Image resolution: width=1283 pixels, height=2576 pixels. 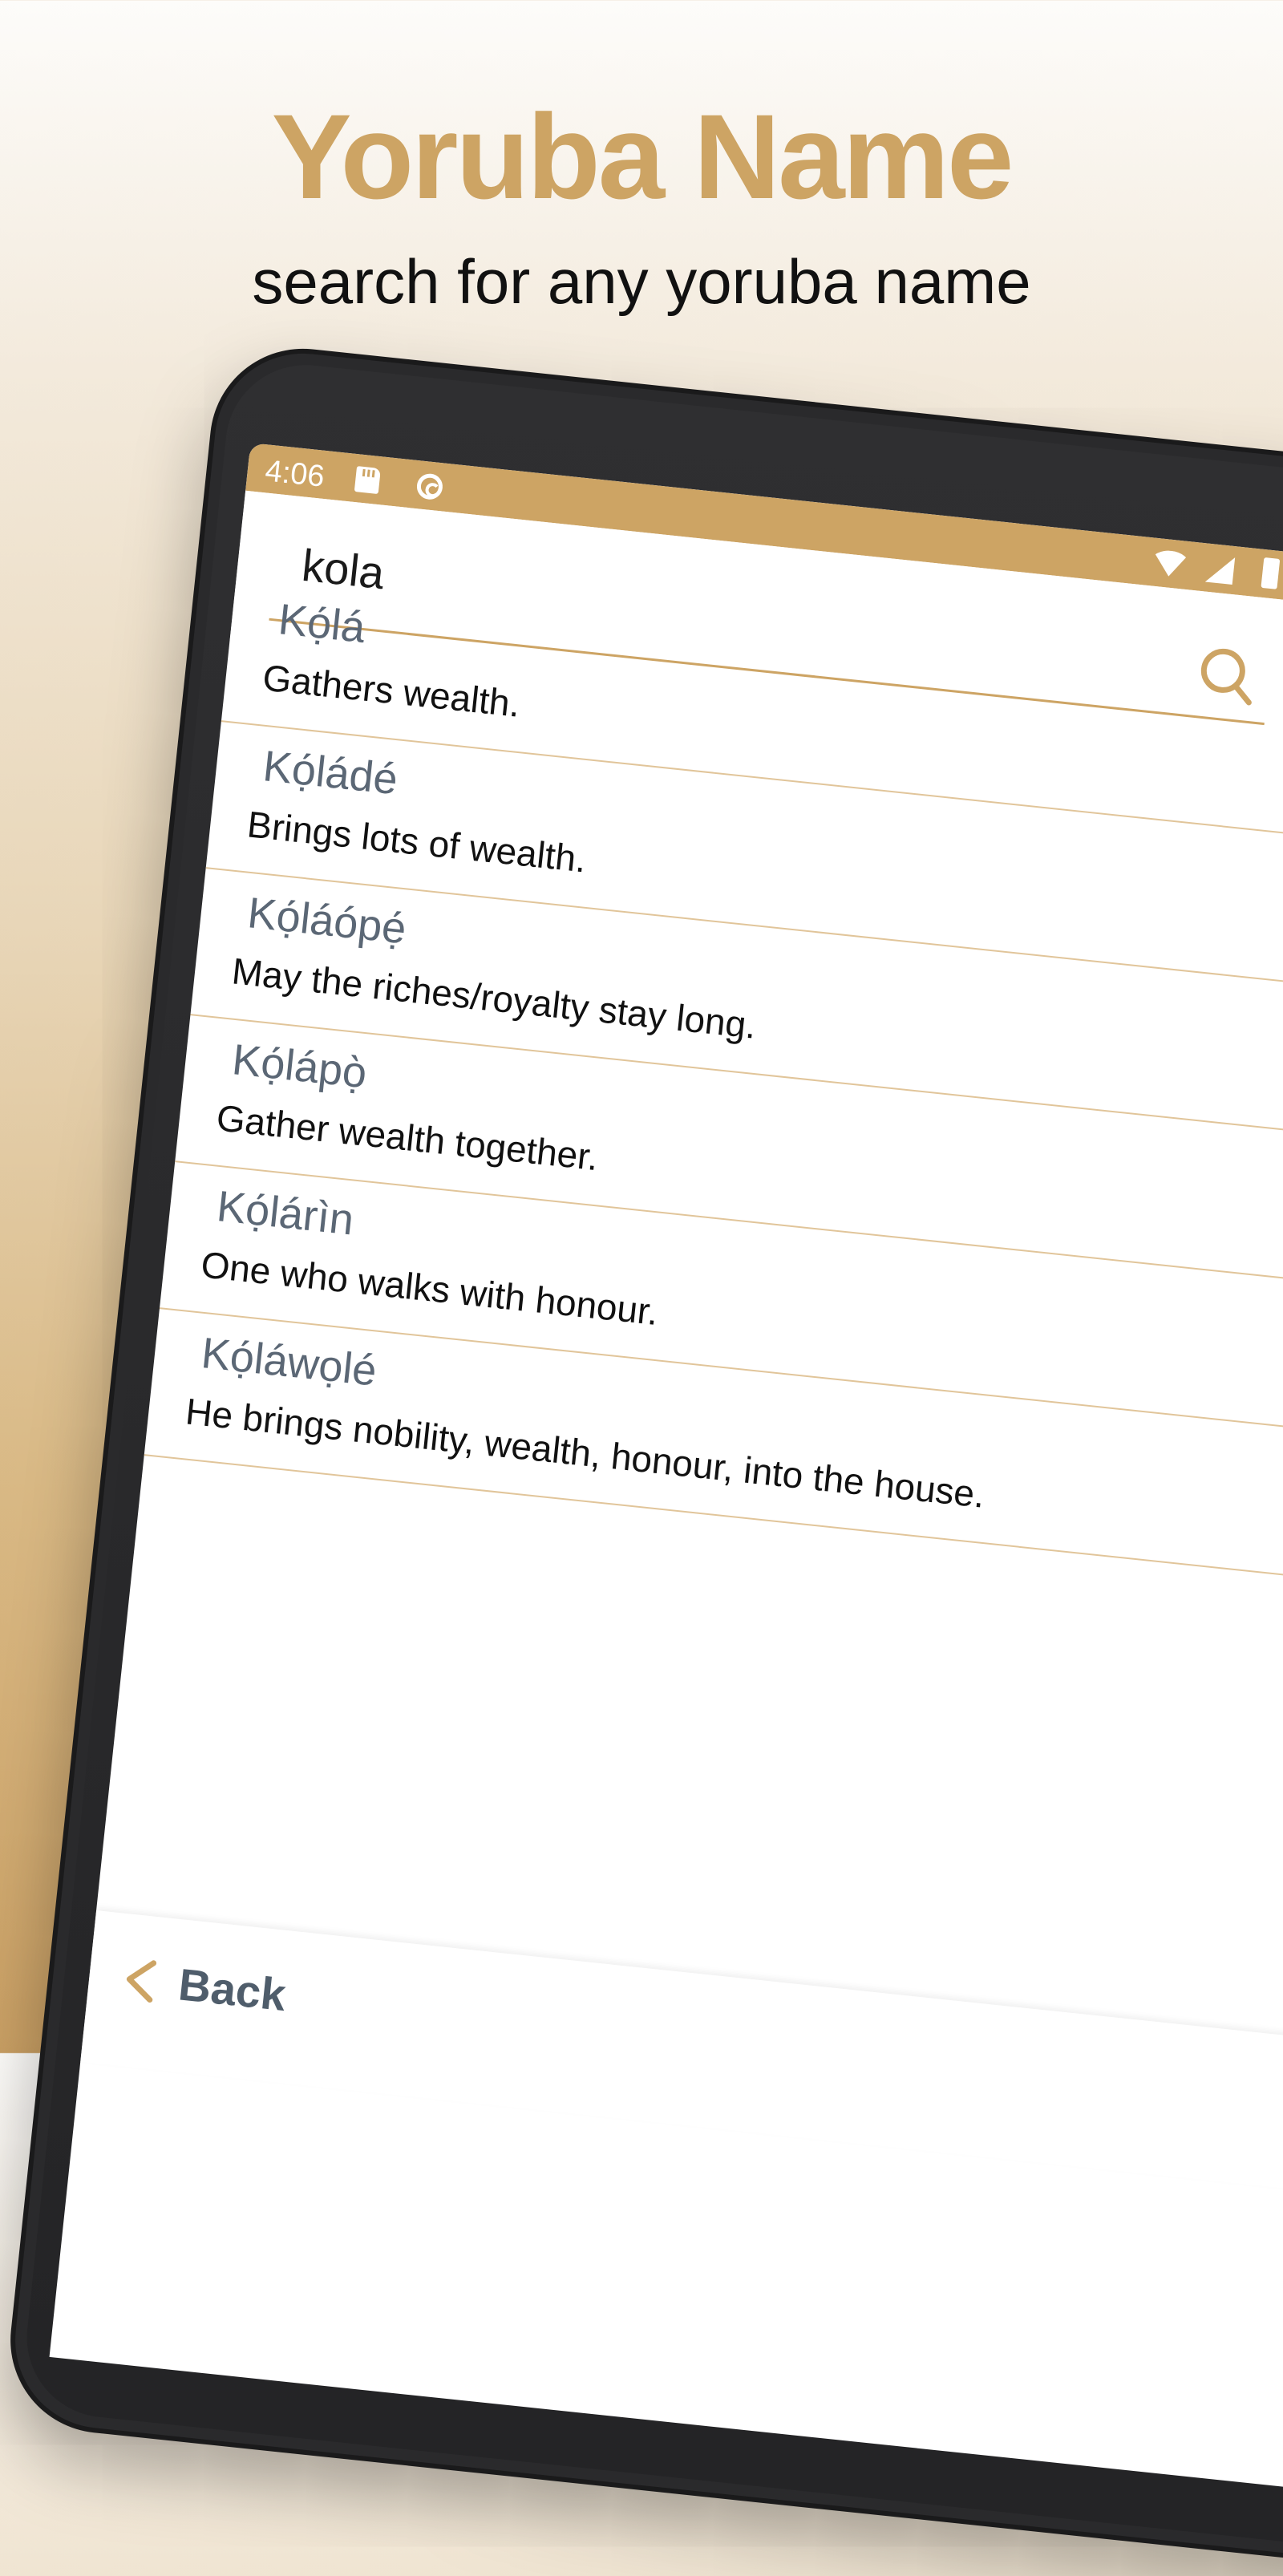 What do you see at coordinates (233, 1990) in the screenshot?
I see `back-label: Back` at bounding box center [233, 1990].